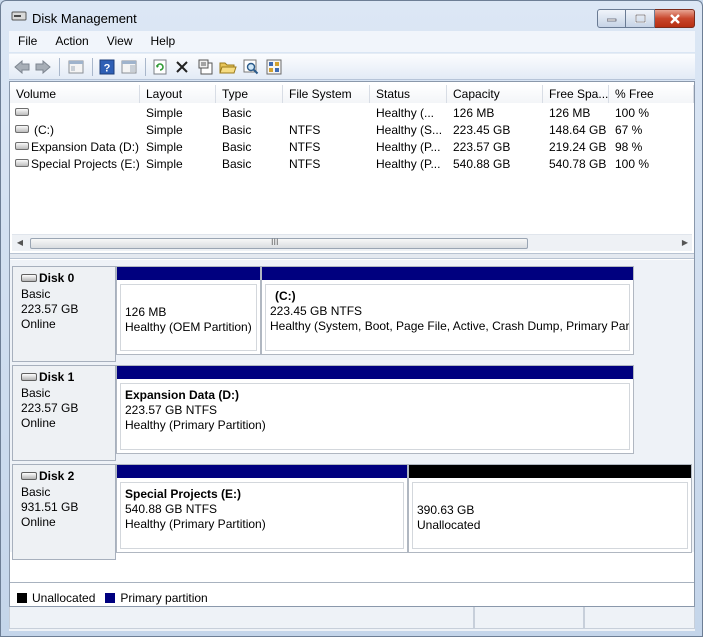 Image resolution: width=703 pixels, height=637 pixels. I want to click on disk-1-label: Disk 1 Basic 223.57 GB Online, so click(64, 413).